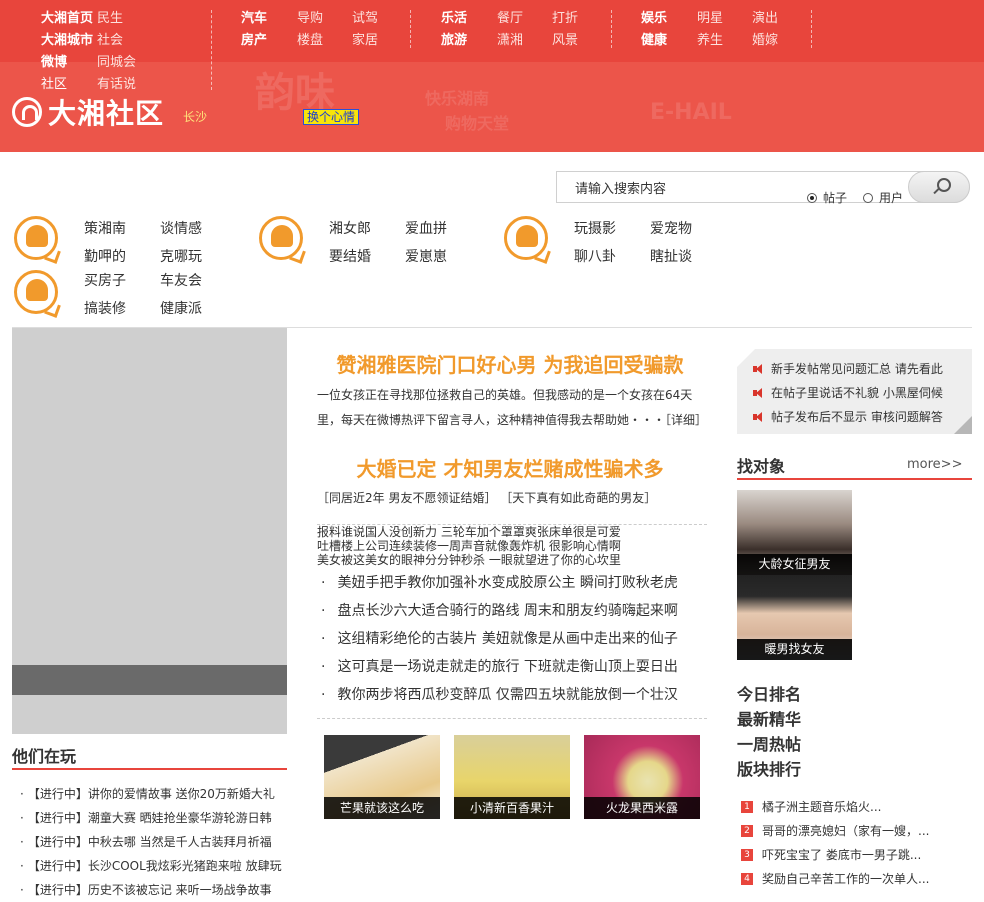 The image size is (984, 902). What do you see at coordinates (685, 188) in the screenshot?
I see `search-input` at bounding box center [685, 188].